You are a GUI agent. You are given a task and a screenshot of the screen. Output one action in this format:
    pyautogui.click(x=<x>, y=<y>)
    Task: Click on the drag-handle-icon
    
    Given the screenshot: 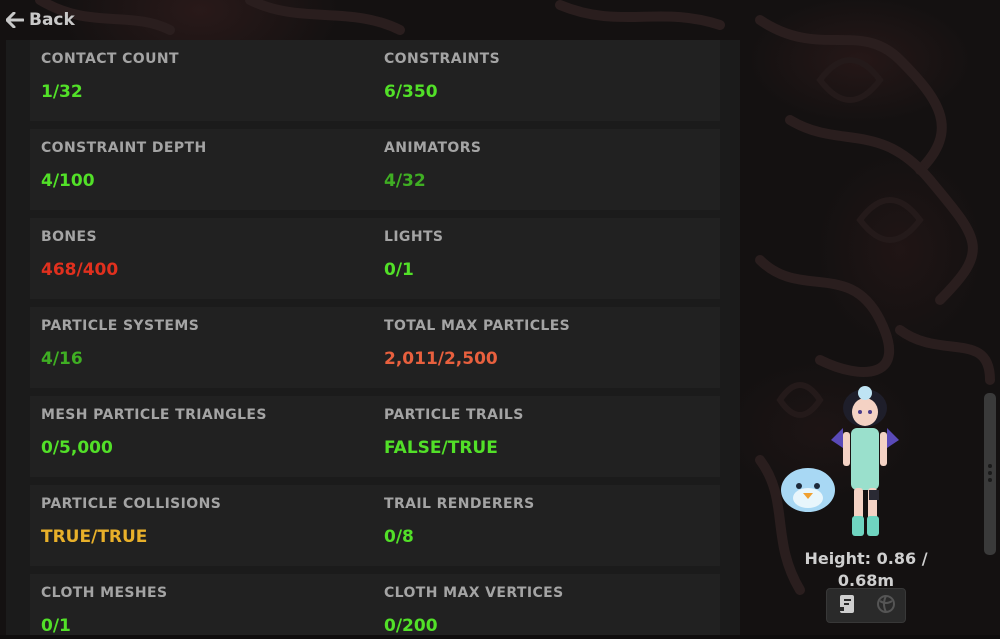 What is the action you would take?
    pyautogui.click(x=990, y=474)
    